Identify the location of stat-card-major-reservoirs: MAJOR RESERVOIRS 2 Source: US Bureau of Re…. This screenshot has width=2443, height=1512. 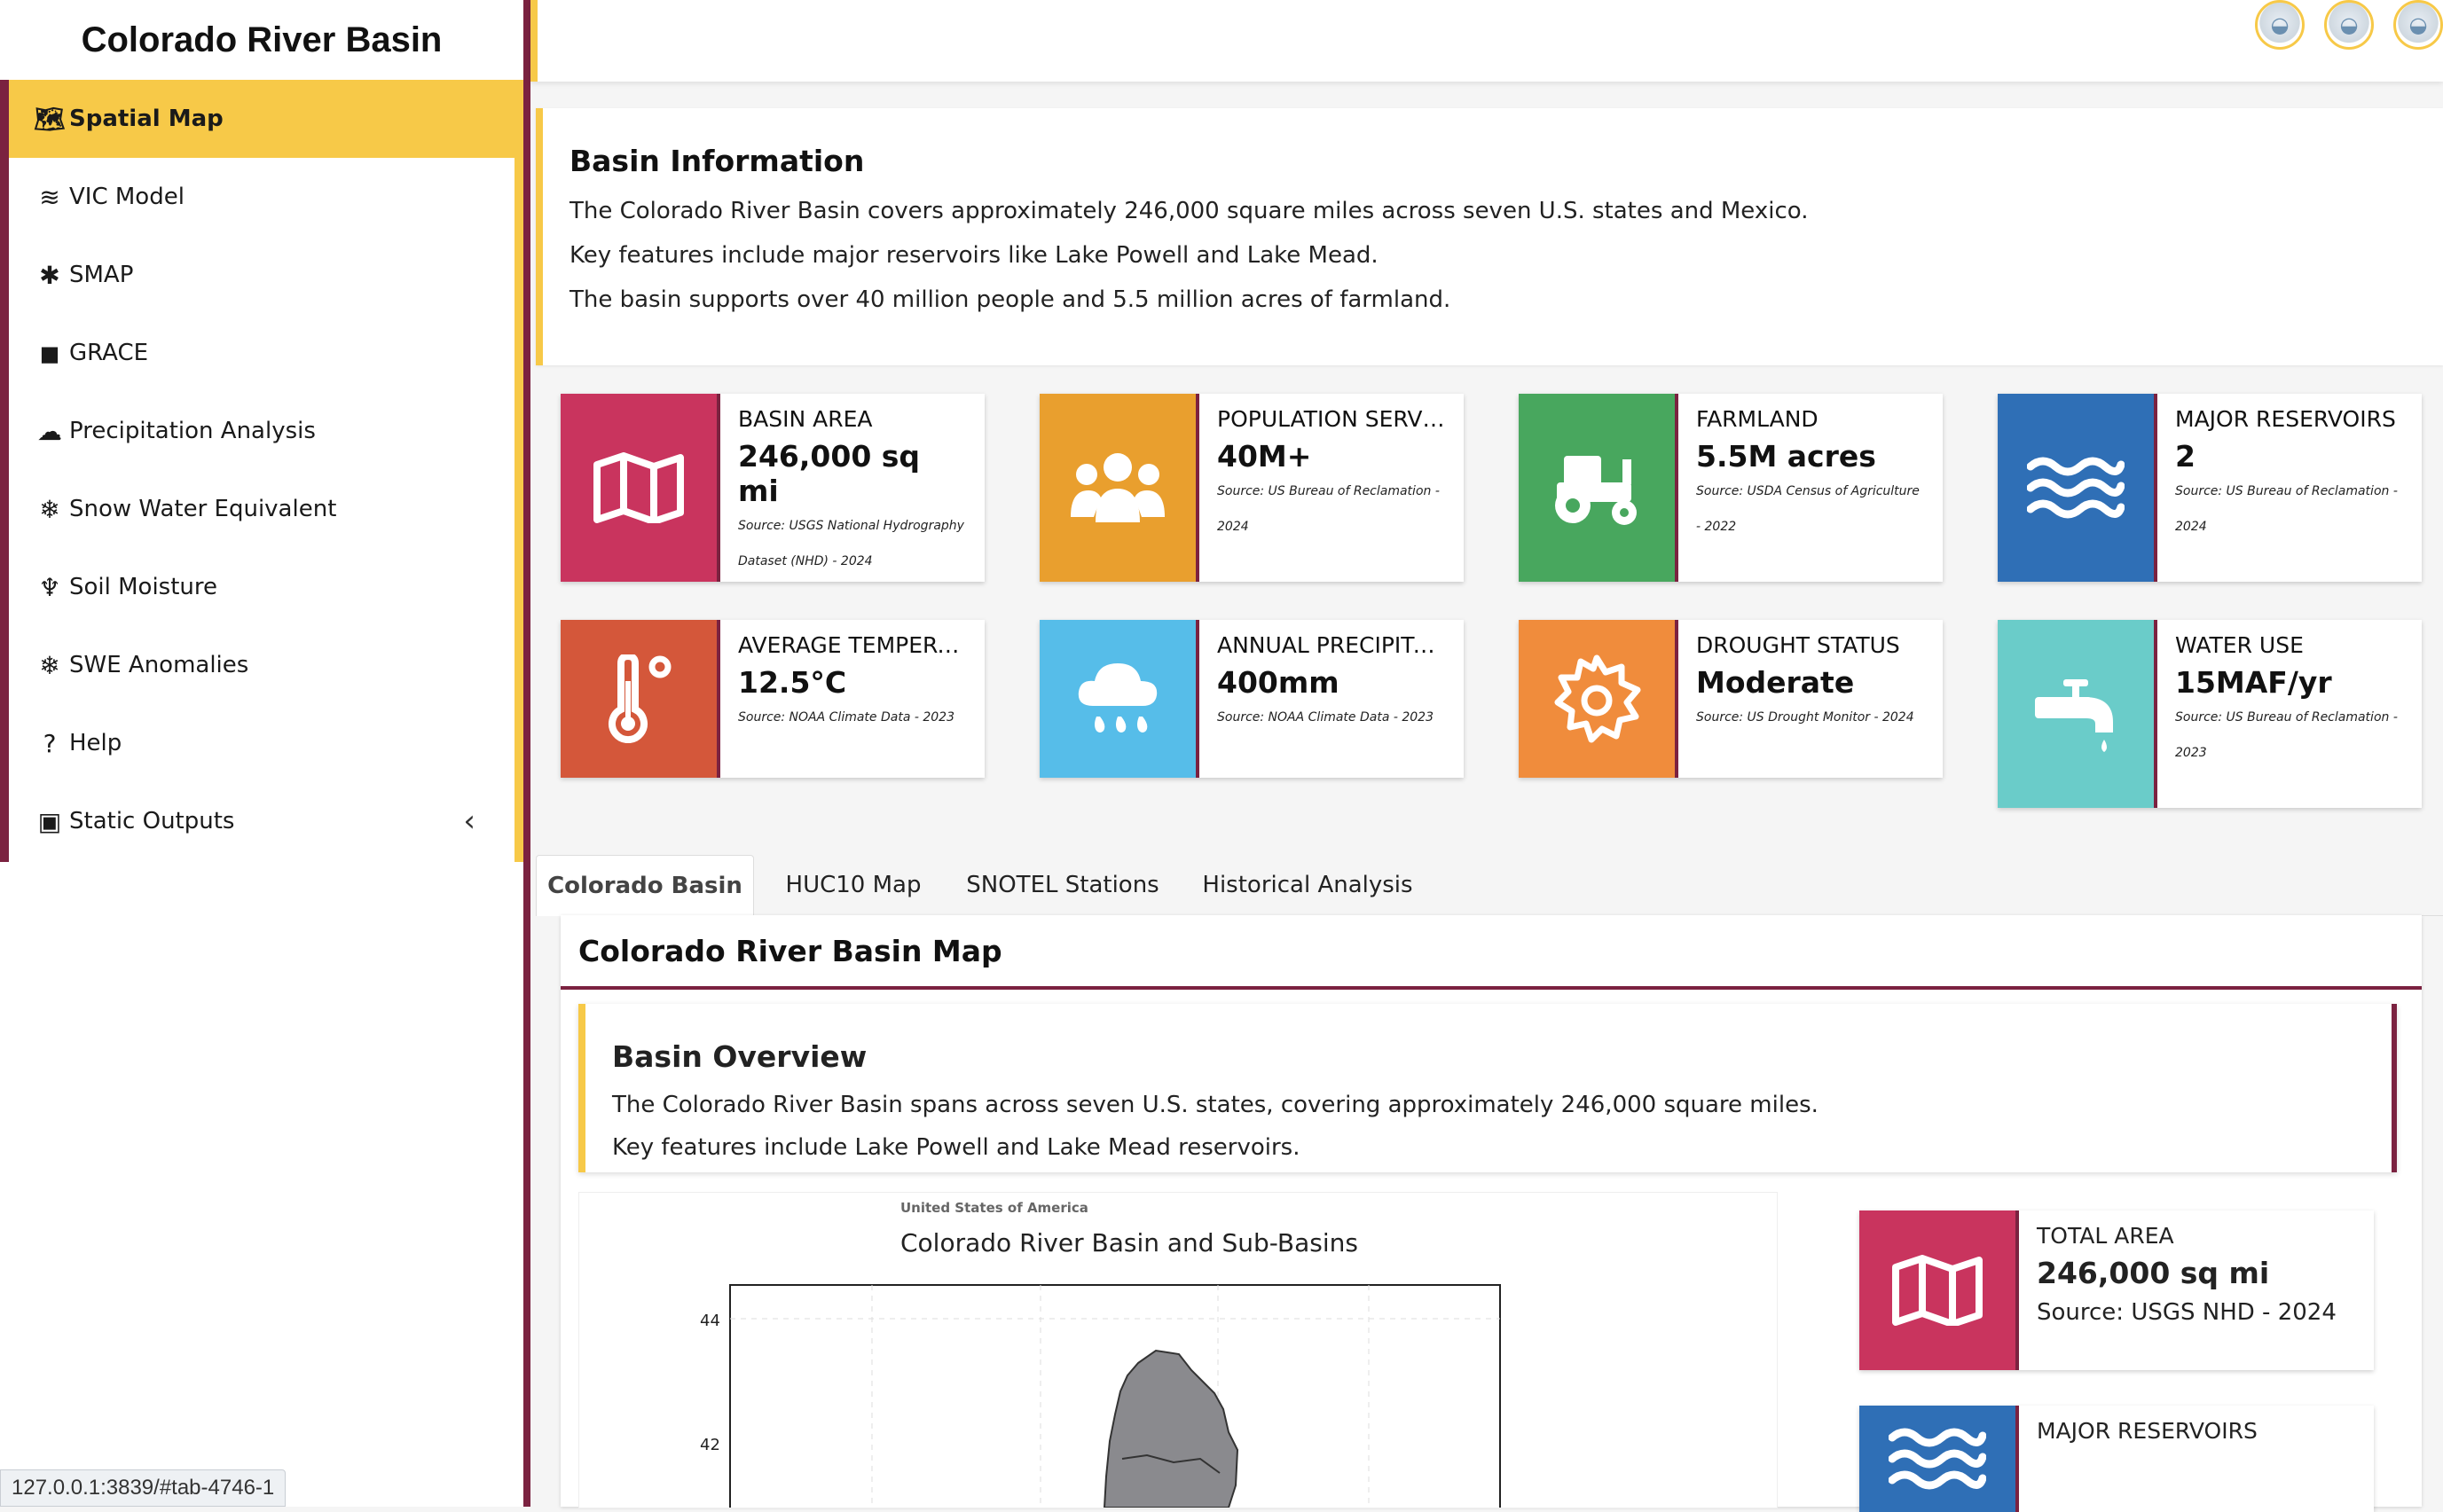
(2210, 488).